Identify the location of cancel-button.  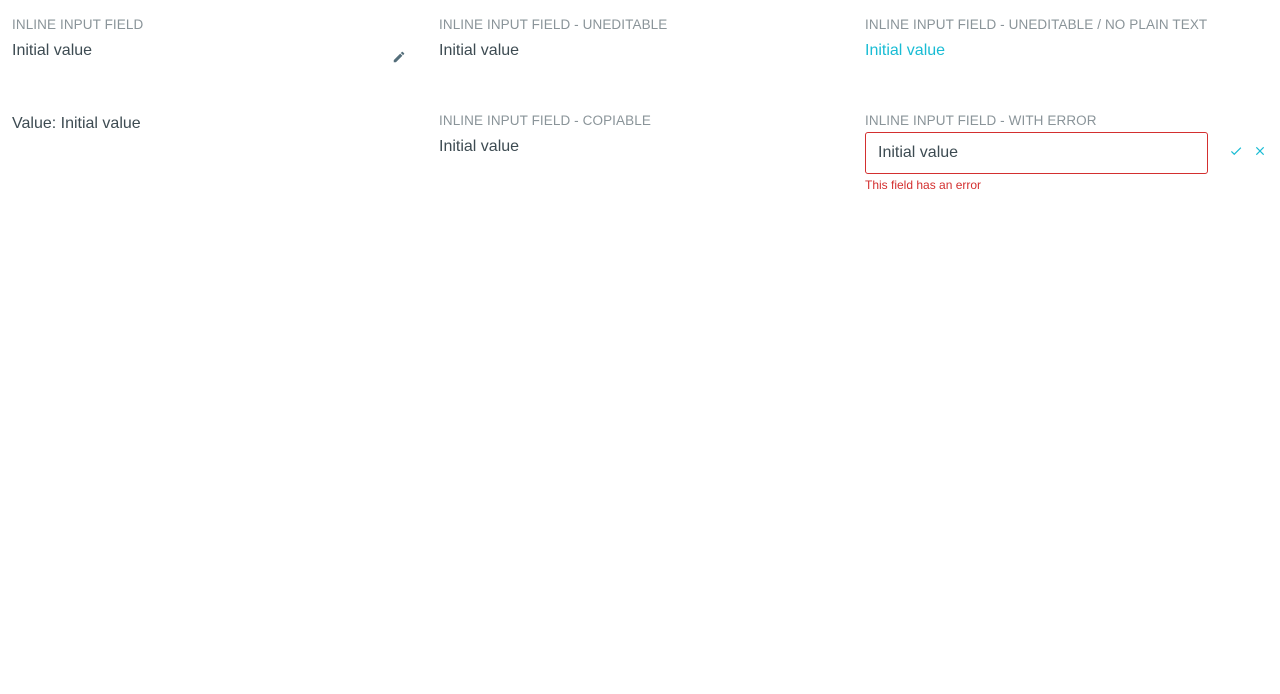
(1260, 153).